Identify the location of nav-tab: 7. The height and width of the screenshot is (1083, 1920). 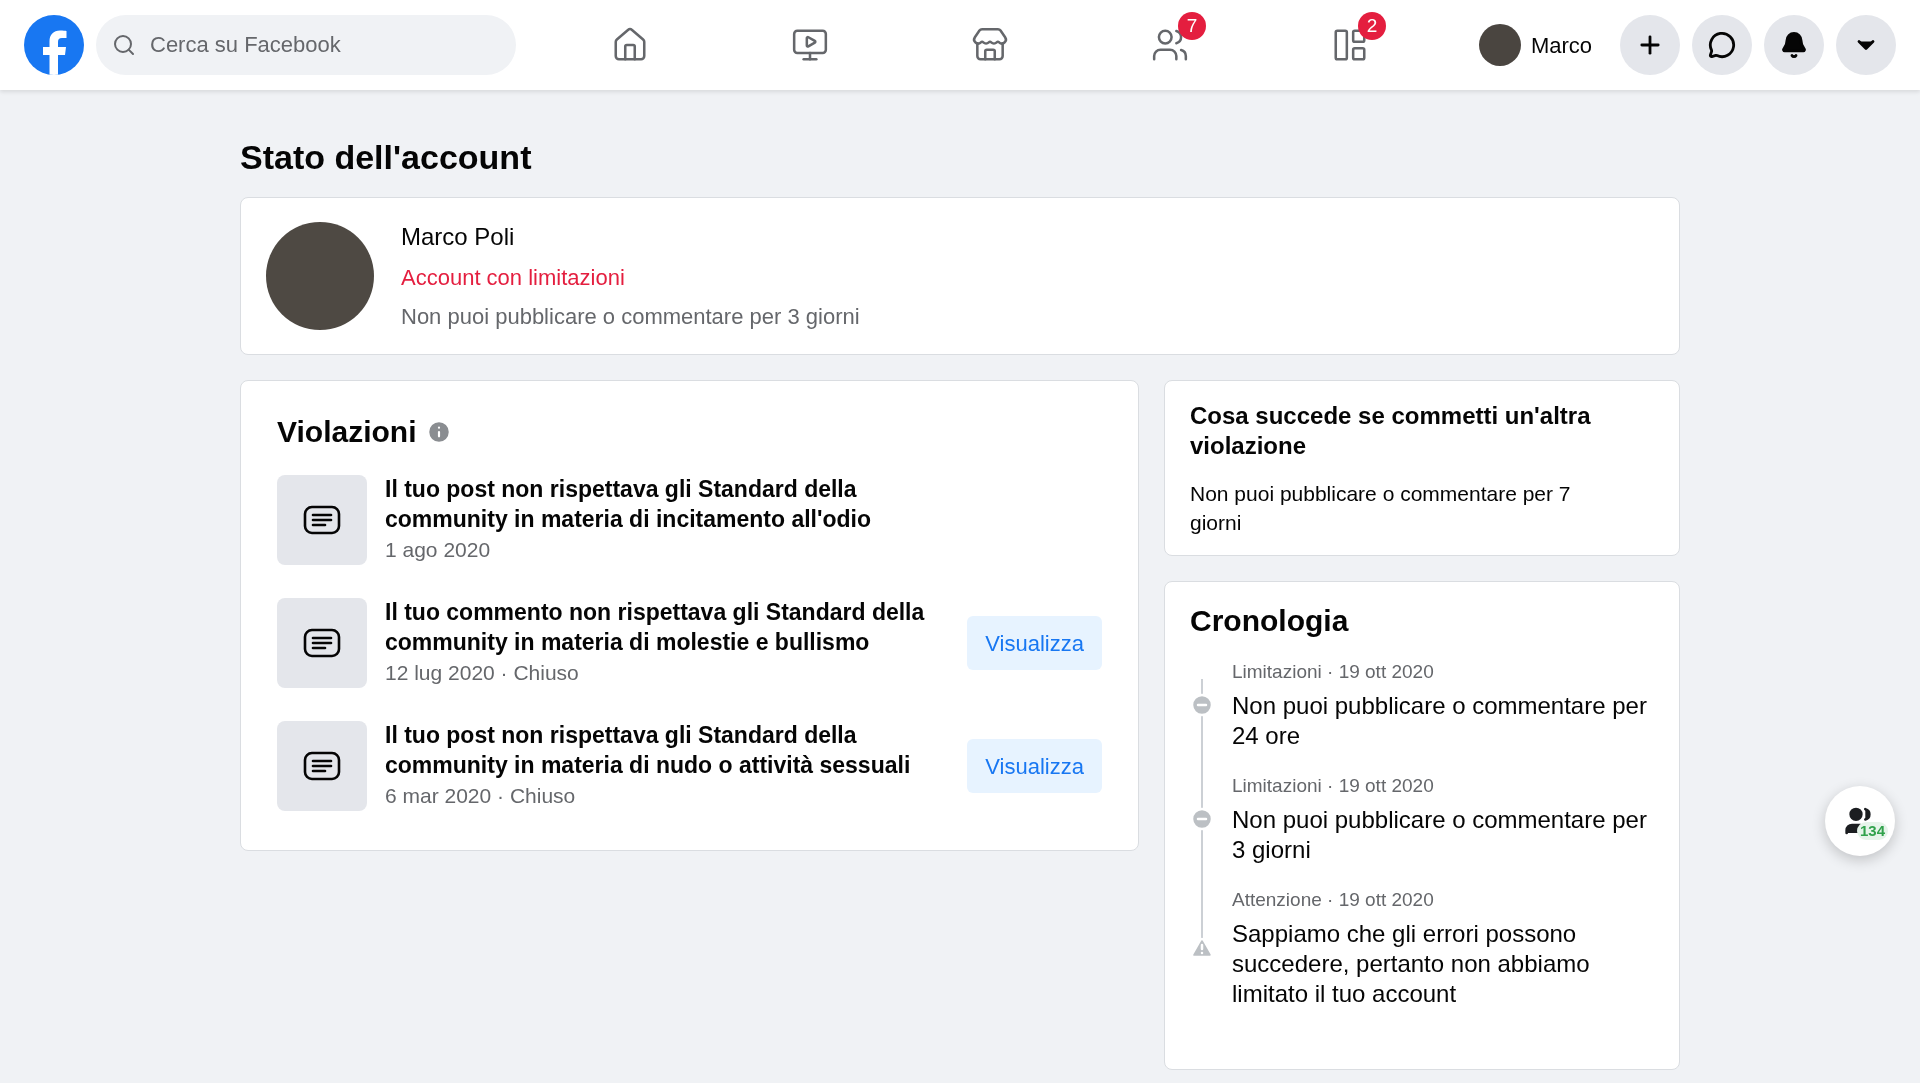
(1170, 45).